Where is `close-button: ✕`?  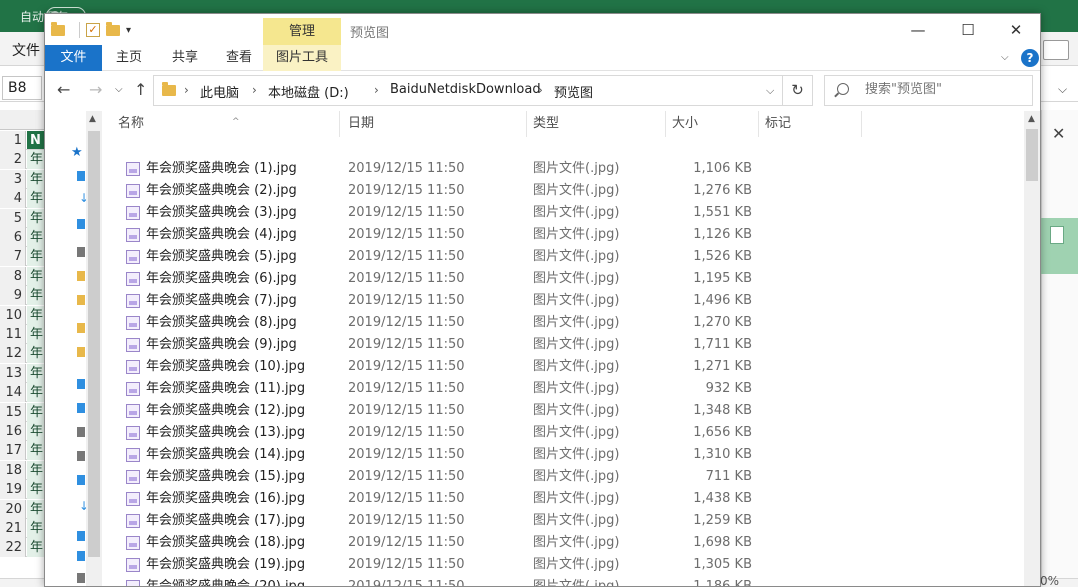
close-button: ✕ is located at coordinates (1016, 30).